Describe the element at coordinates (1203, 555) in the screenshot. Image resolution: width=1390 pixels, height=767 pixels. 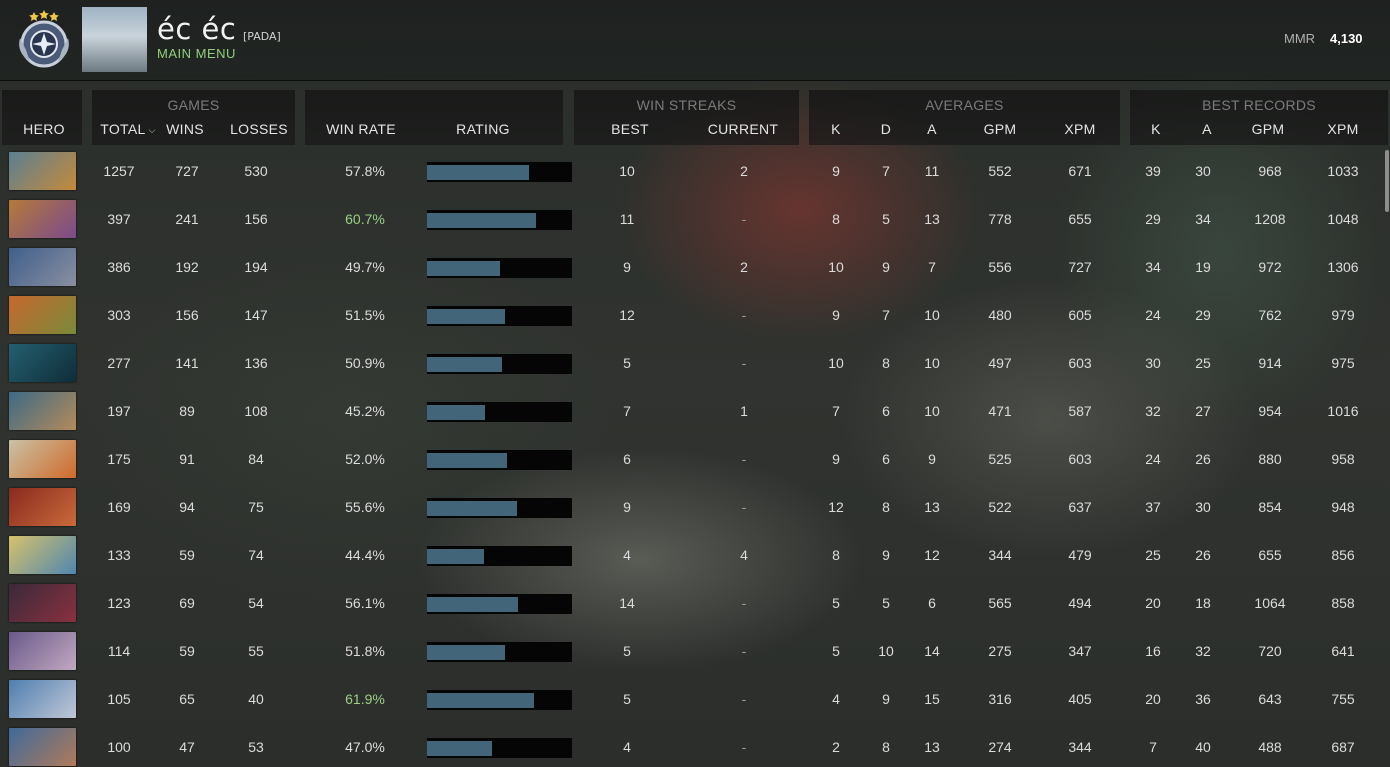
I see `cell-best-assists: 26` at that location.